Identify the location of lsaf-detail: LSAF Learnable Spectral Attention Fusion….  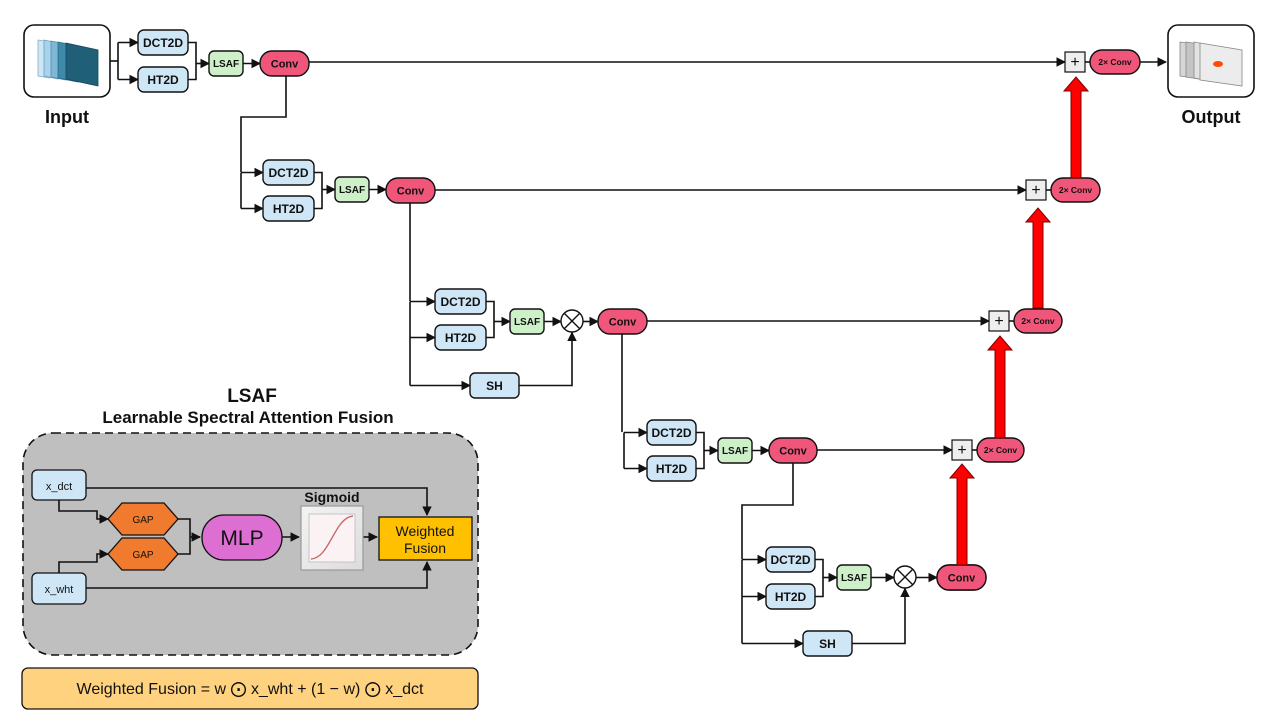
(250, 521).